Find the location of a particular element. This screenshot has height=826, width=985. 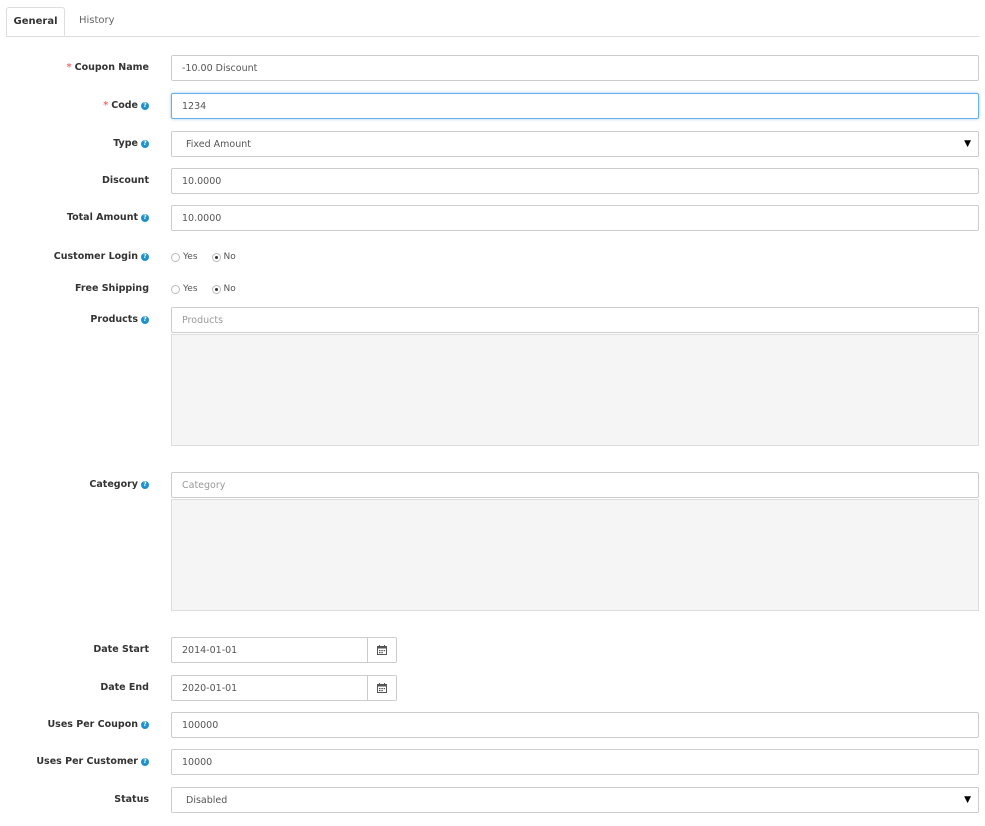

status-select: Disabled ▼ is located at coordinates (575, 800).